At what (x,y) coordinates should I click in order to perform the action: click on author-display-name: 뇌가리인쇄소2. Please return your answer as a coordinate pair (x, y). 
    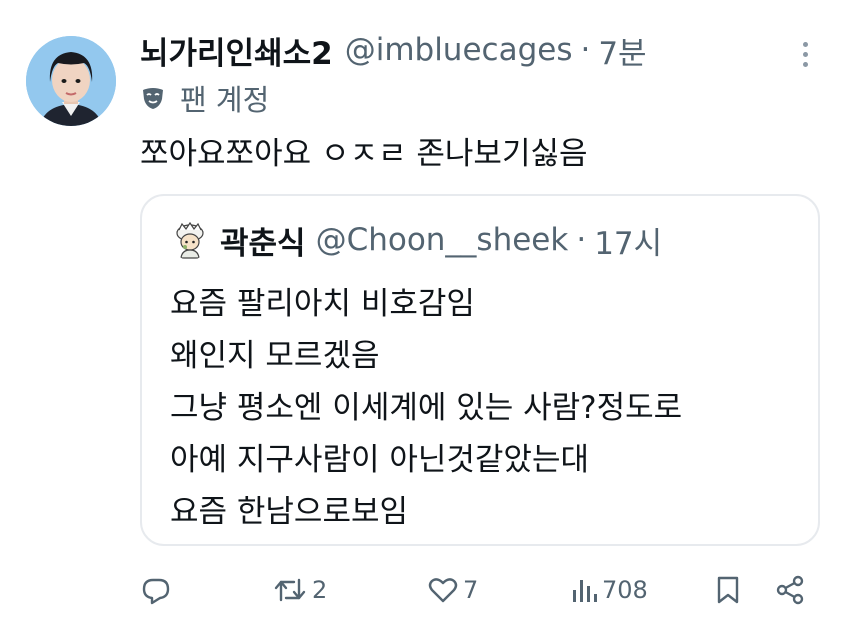
    Looking at the image, I should click on (236, 50).